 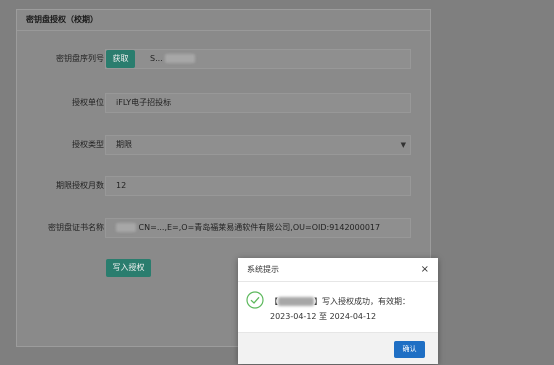 What do you see at coordinates (180, 58) in the screenshot?
I see `serial-redacted` at bounding box center [180, 58].